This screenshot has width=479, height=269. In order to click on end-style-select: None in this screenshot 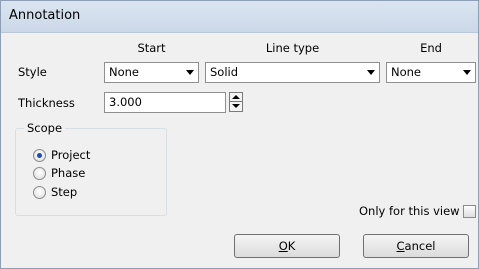, I will do `click(431, 72)`.